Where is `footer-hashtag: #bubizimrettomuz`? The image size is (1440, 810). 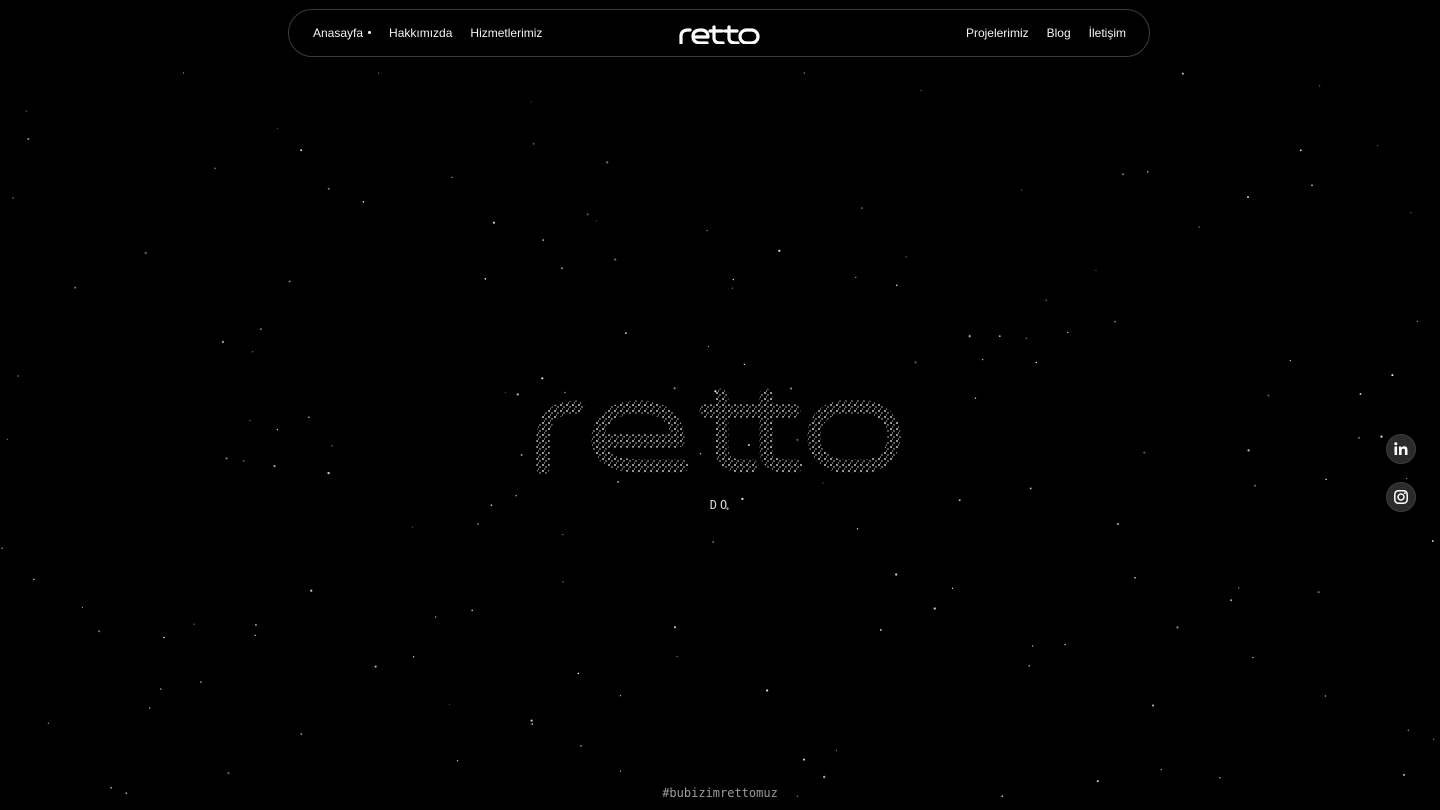
footer-hashtag: #bubizimrettomuz is located at coordinates (720, 793).